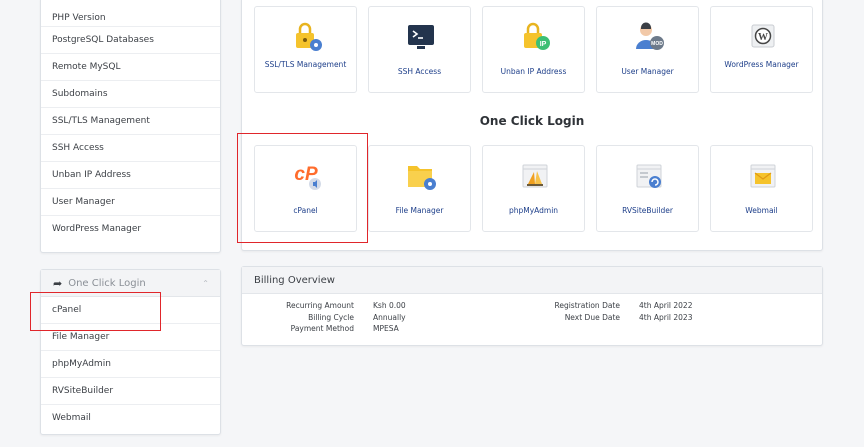  Describe the element at coordinates (647, 71) in the screenshot. I see `tool-label-user-manager: User Manager` at that location.